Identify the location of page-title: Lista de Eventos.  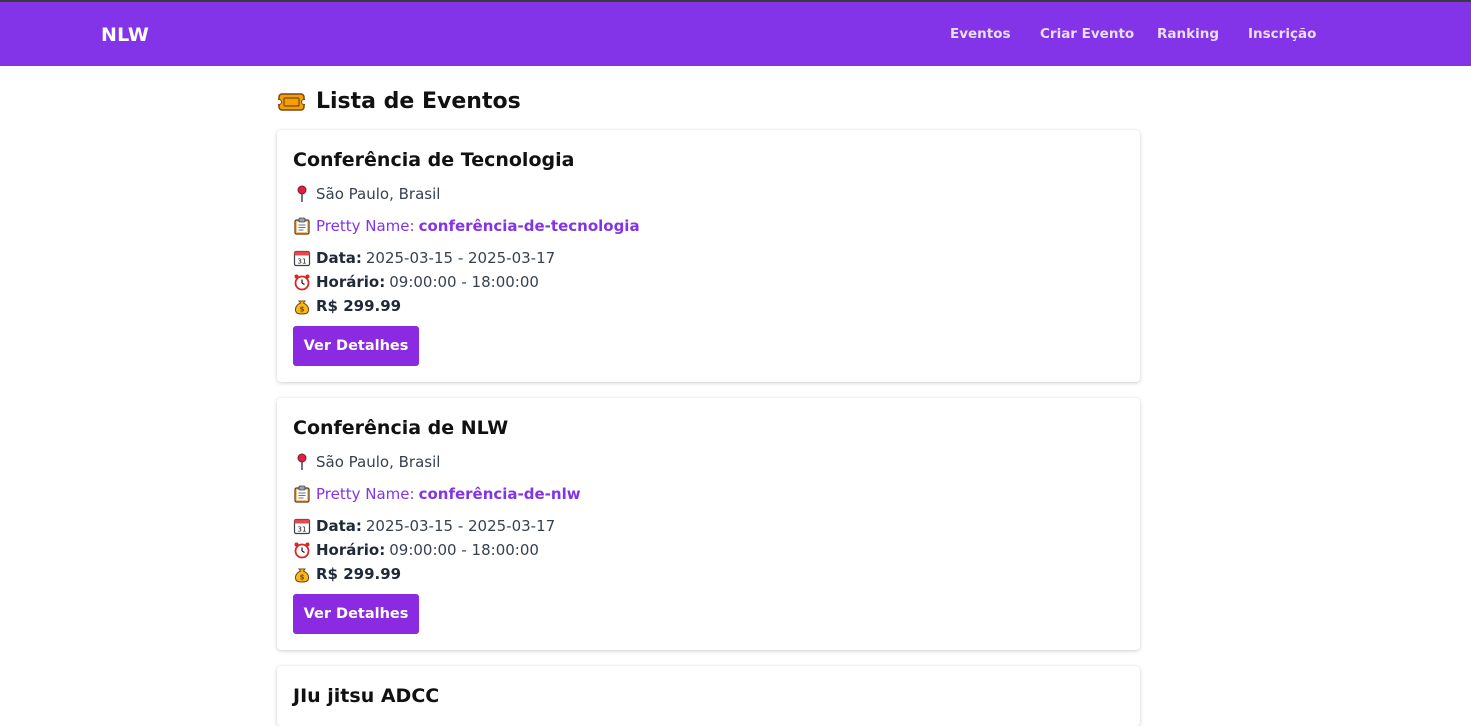
(398, 101).